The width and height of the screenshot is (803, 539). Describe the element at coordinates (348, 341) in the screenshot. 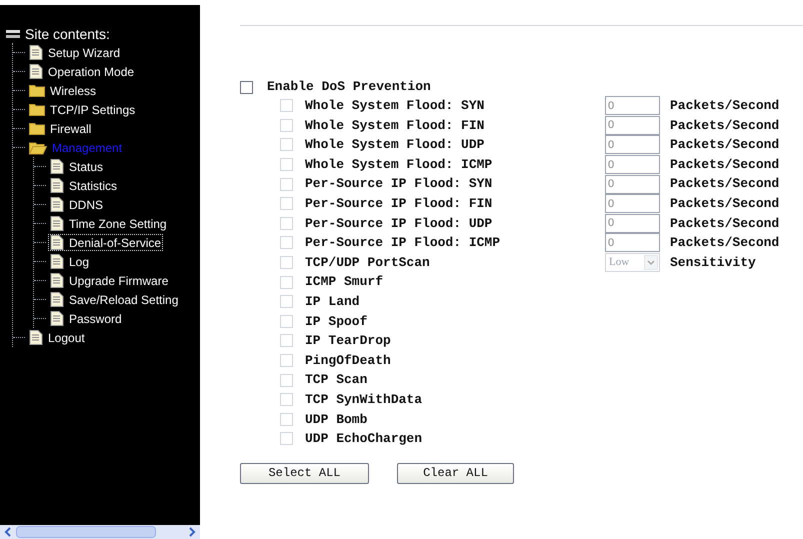

I see `option-label: IP TearDrop` at that location.